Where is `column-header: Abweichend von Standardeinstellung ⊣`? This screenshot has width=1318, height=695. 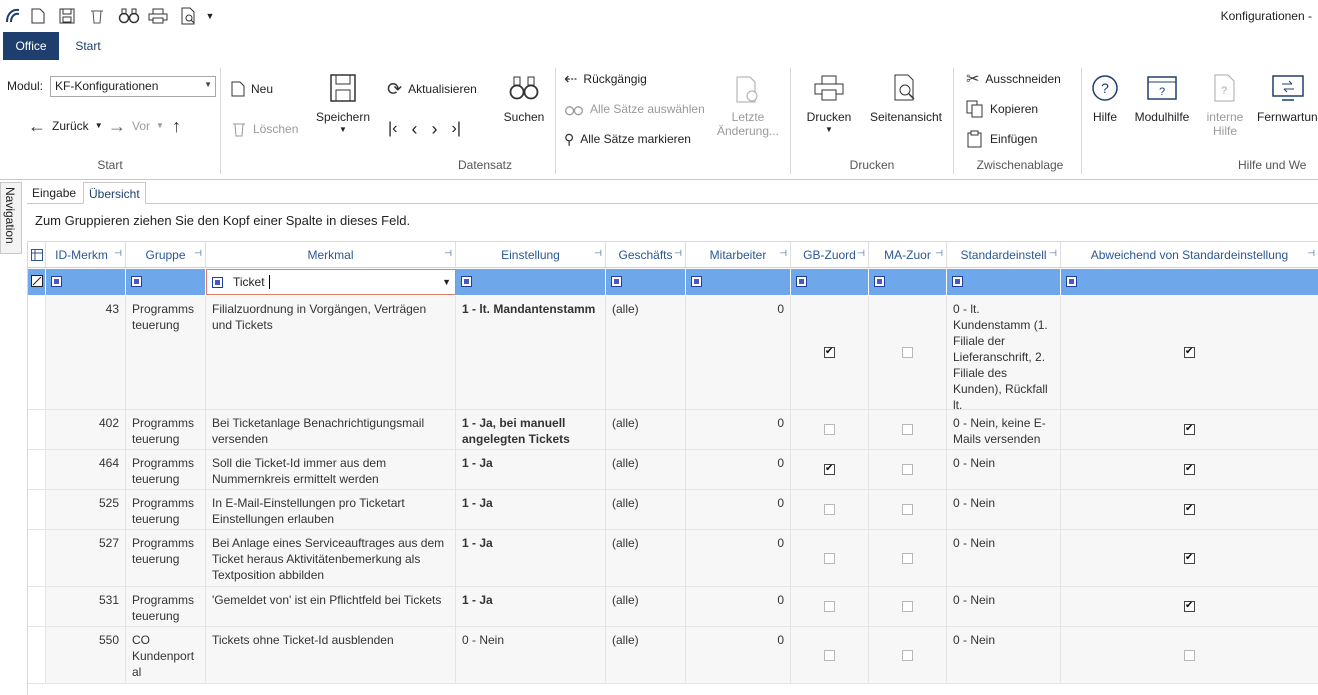
column-header: Abweichend von Standardeinstellung ⊣ is located at coordinates (1189, 255).